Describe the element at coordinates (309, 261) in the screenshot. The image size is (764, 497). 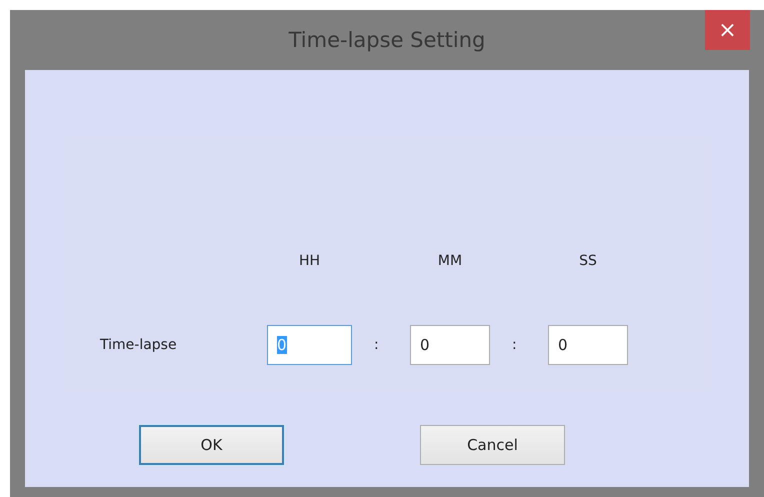
I see `column-header: HH` at that location.